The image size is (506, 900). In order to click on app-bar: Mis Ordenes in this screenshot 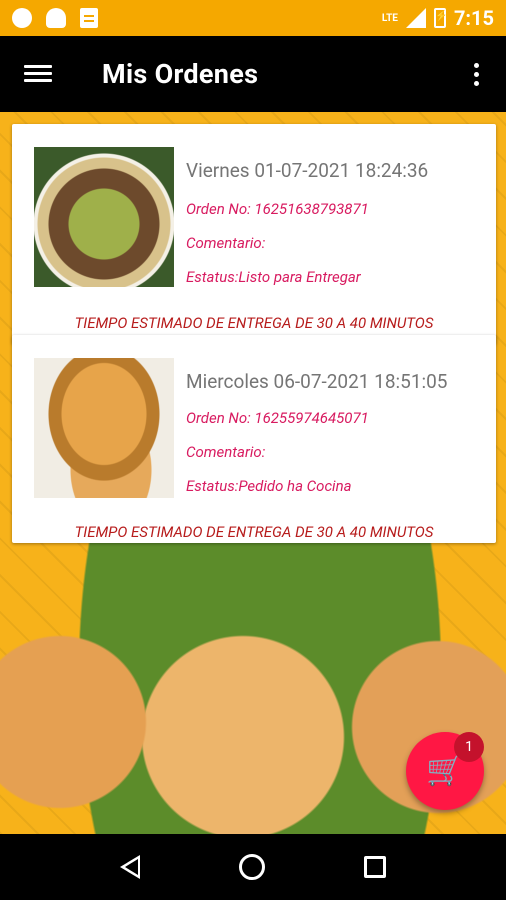, I will do `click(253, 74)`.